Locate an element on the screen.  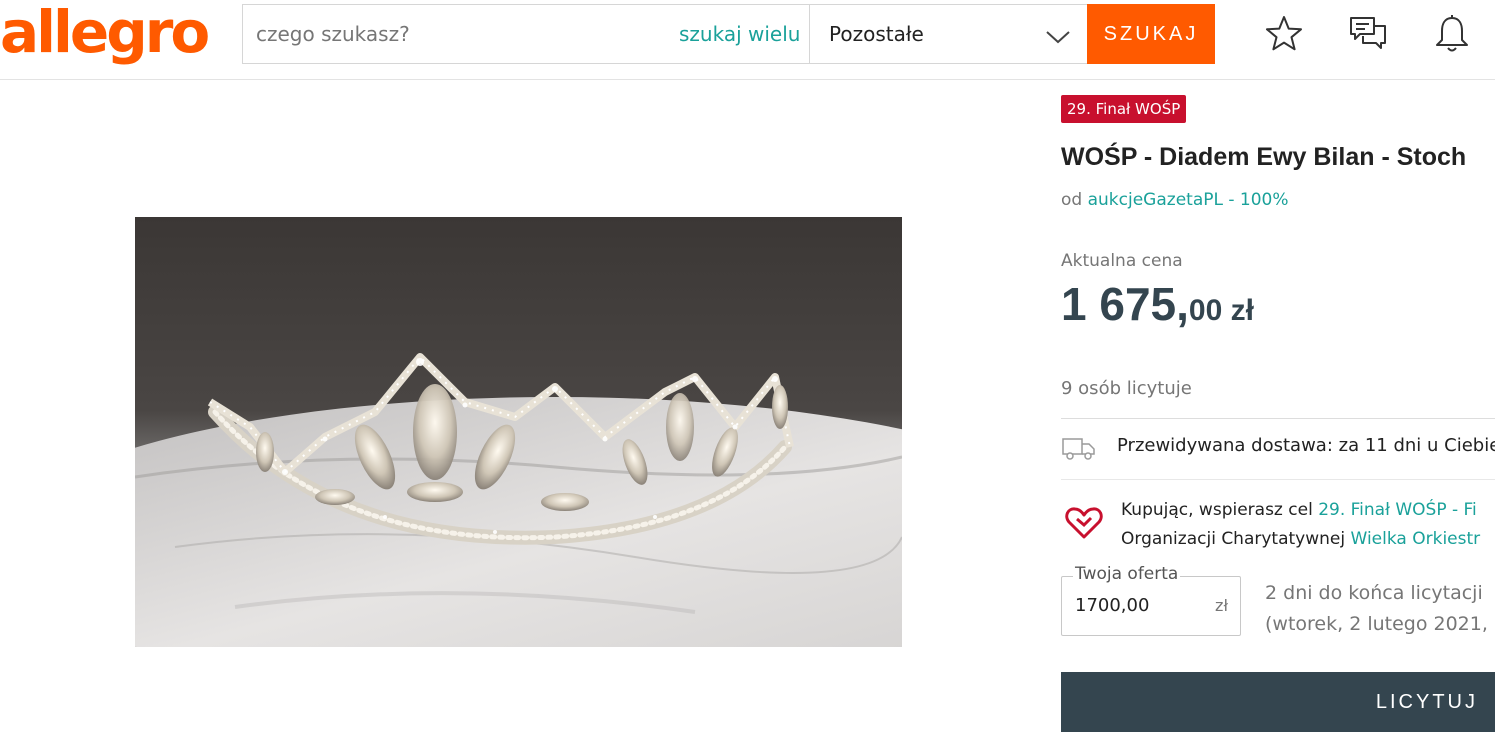
price-label: Aktualna cena is located at coordinates (1122, 261).